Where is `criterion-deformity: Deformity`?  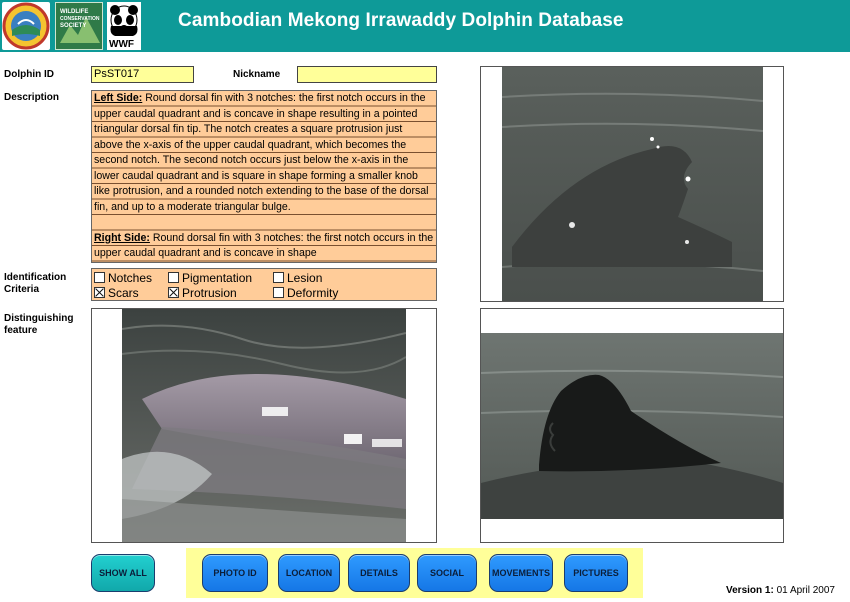
criterion-deformity: Deformity is located at coordinates (305, 293).